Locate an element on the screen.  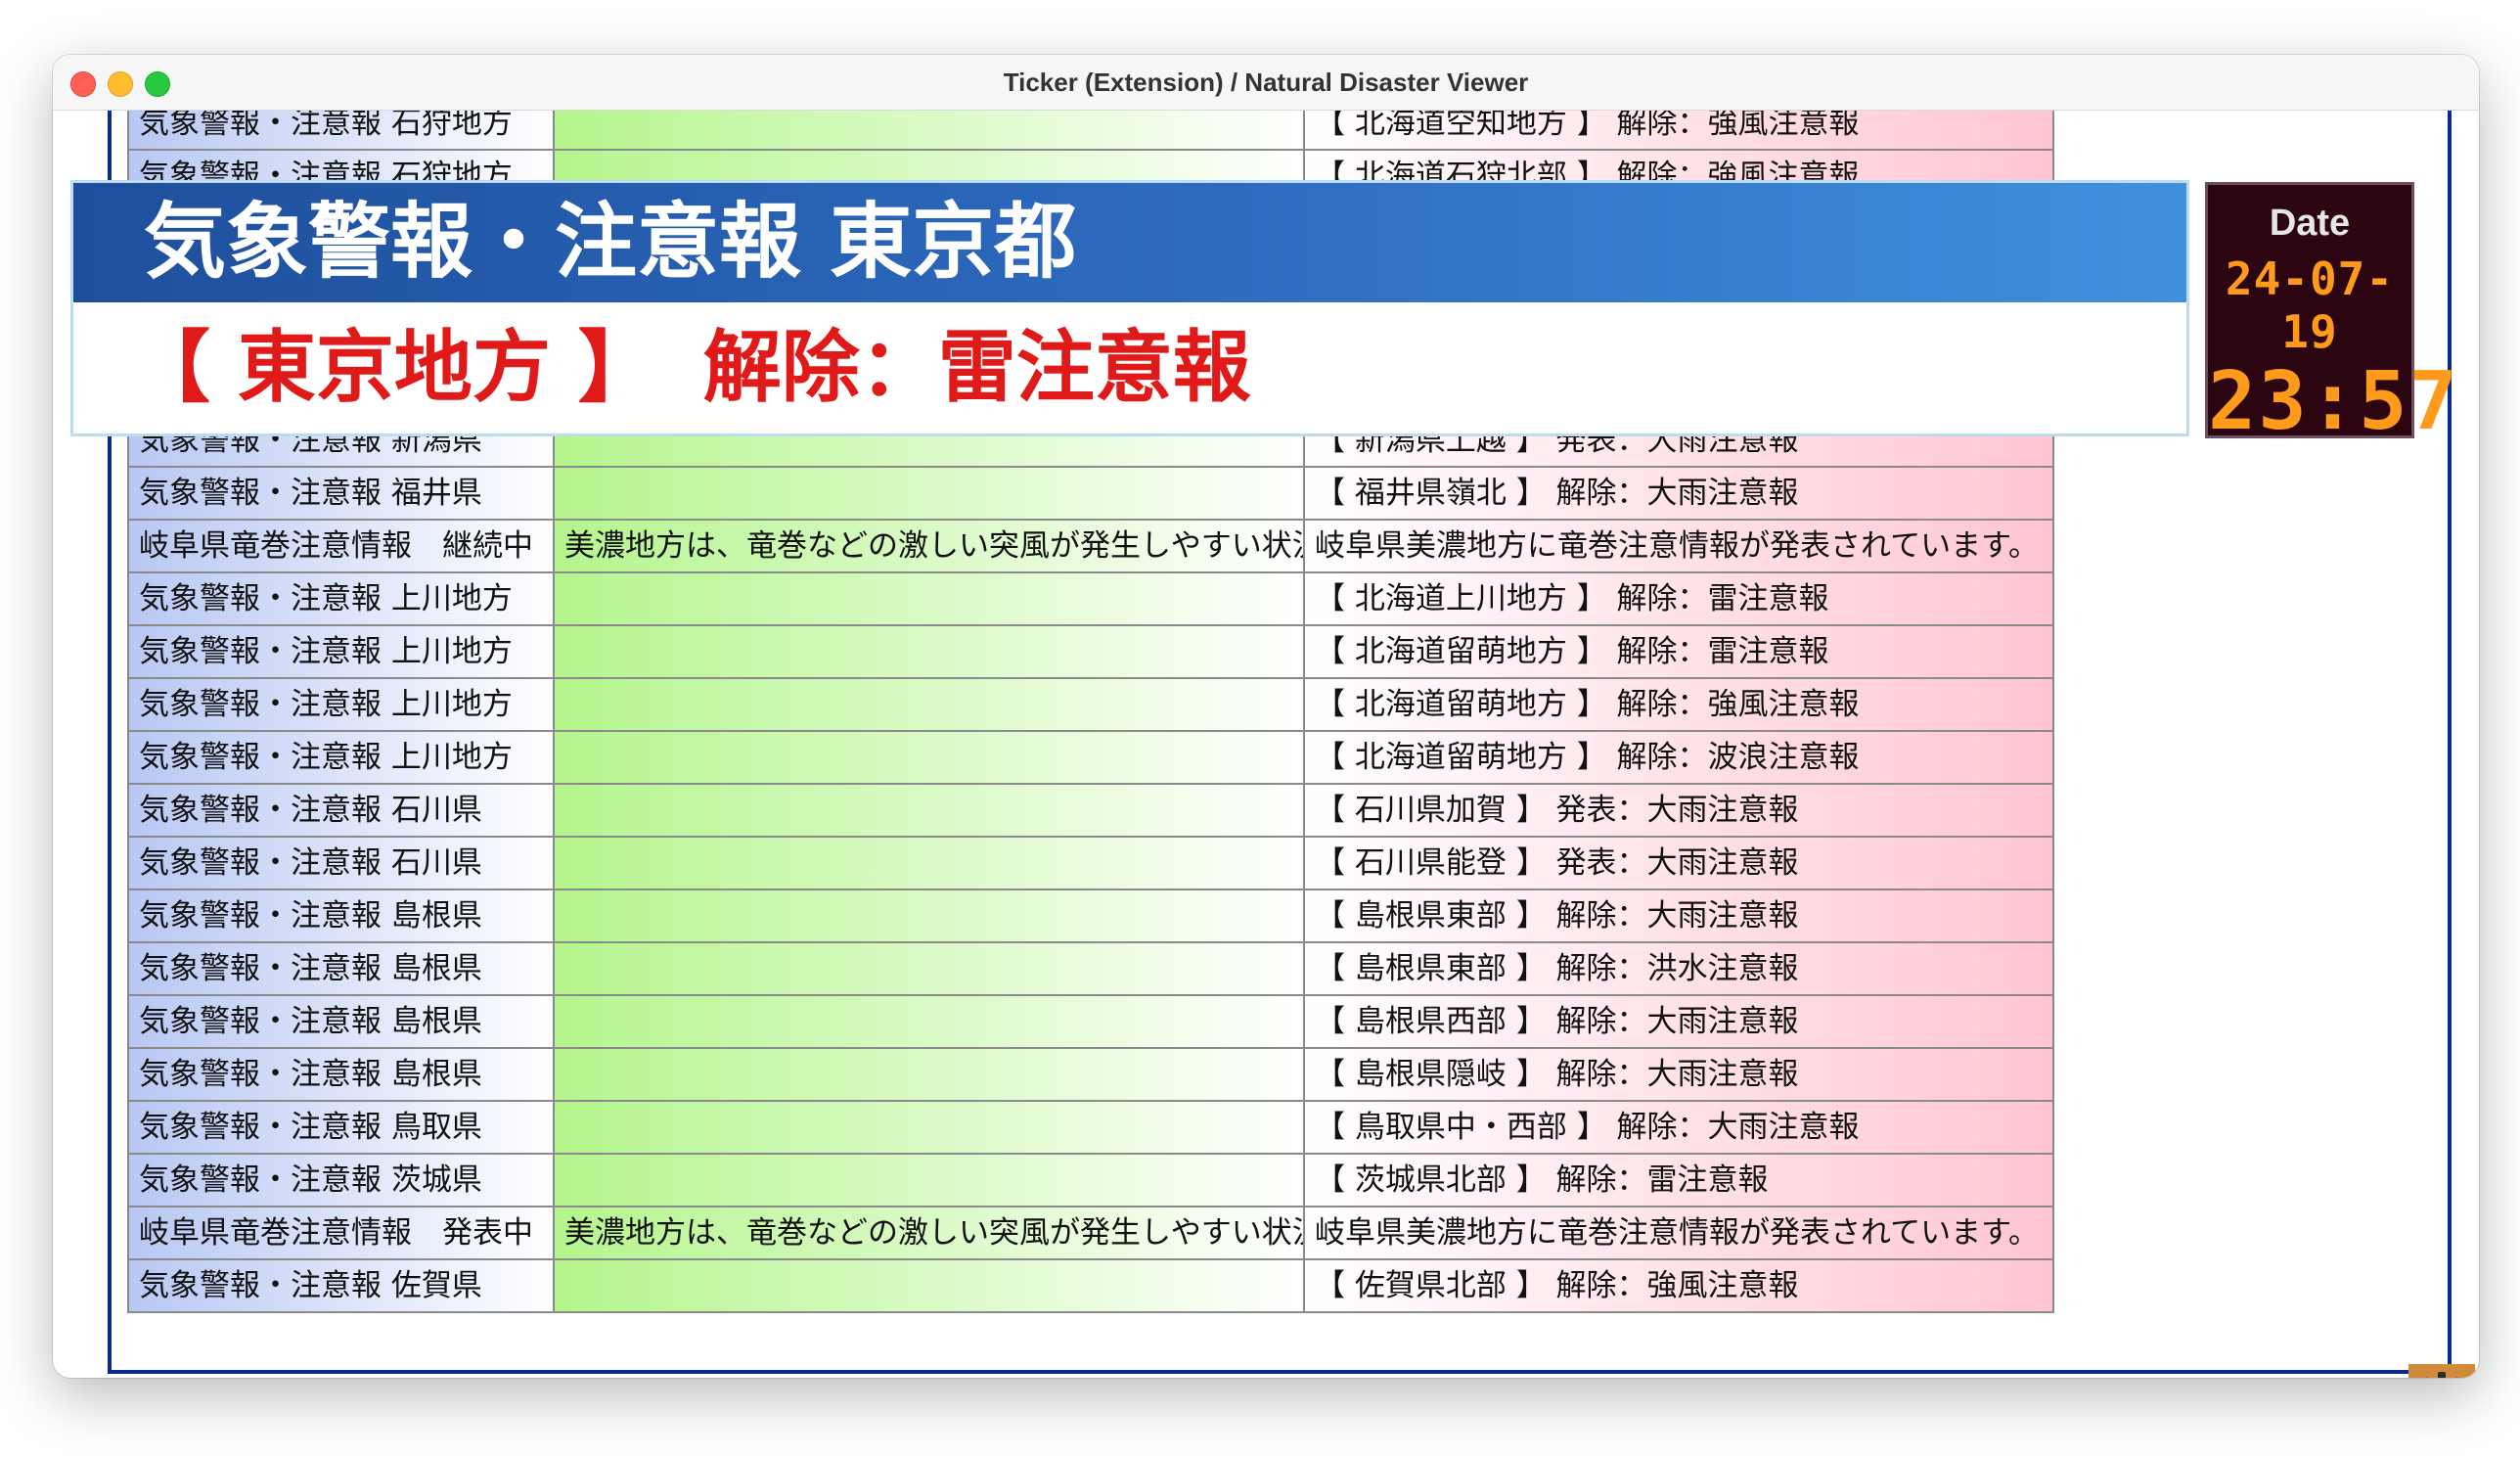
table-row: 気象警報・注意報 石川県 【 石川県加賀 】 発表：大雨注意報 is located at coordinates (1090, 811).